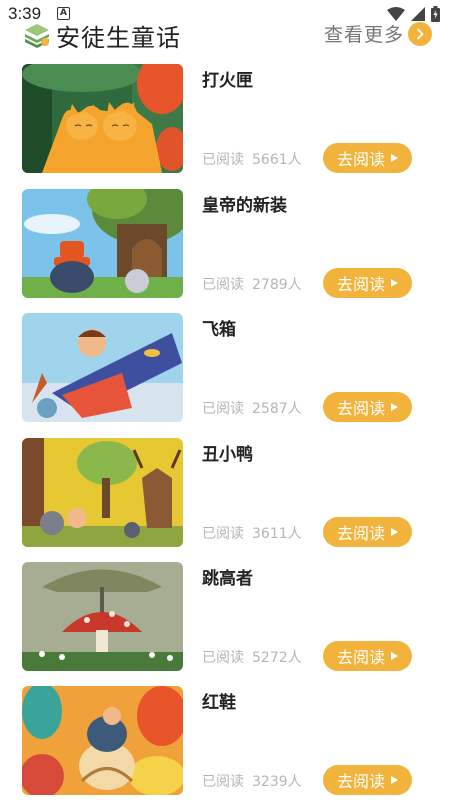 The image size is (450, 800). Describe the element at coordinates (277, 658) in the screenshot. I see `read-count-value: 5272人` at that location.